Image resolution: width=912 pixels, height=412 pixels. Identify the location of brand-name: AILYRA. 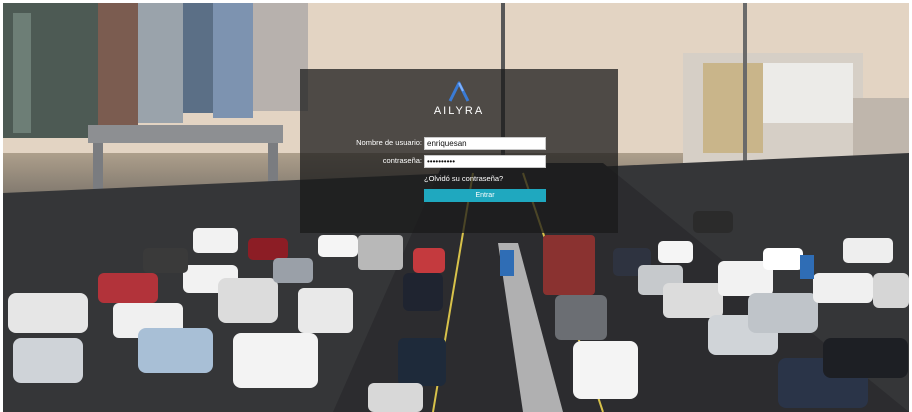
(459, 111).